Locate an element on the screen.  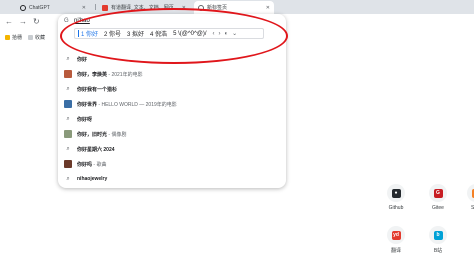
suggestion-row: 你好世界 - HELLO WORLD — 2019年的电影 is located at coordinates (172, 104).